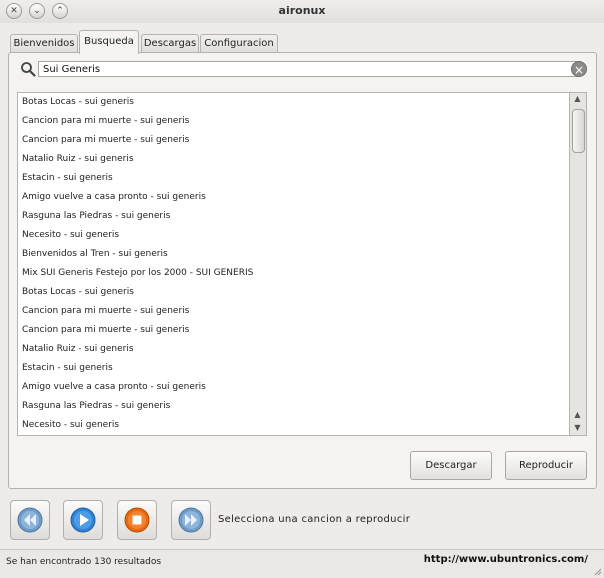 This screenshot has width=604, height=578. What do you see at coordinates (546, 465) in the screenshot?
I see `play-button: Reproducir` at bounding box center [546, 465].